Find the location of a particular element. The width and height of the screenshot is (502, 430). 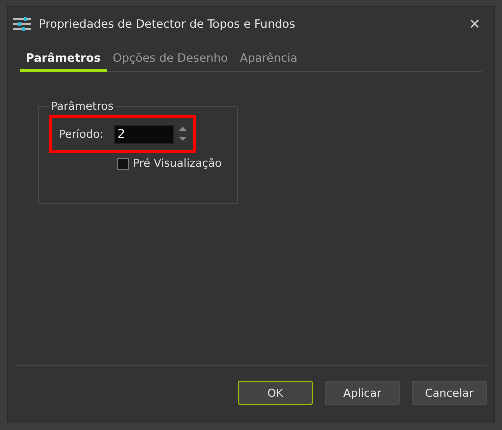

window-title: Propriedades de Detector de Topos e Fundos is located at coordinates (167, 24).